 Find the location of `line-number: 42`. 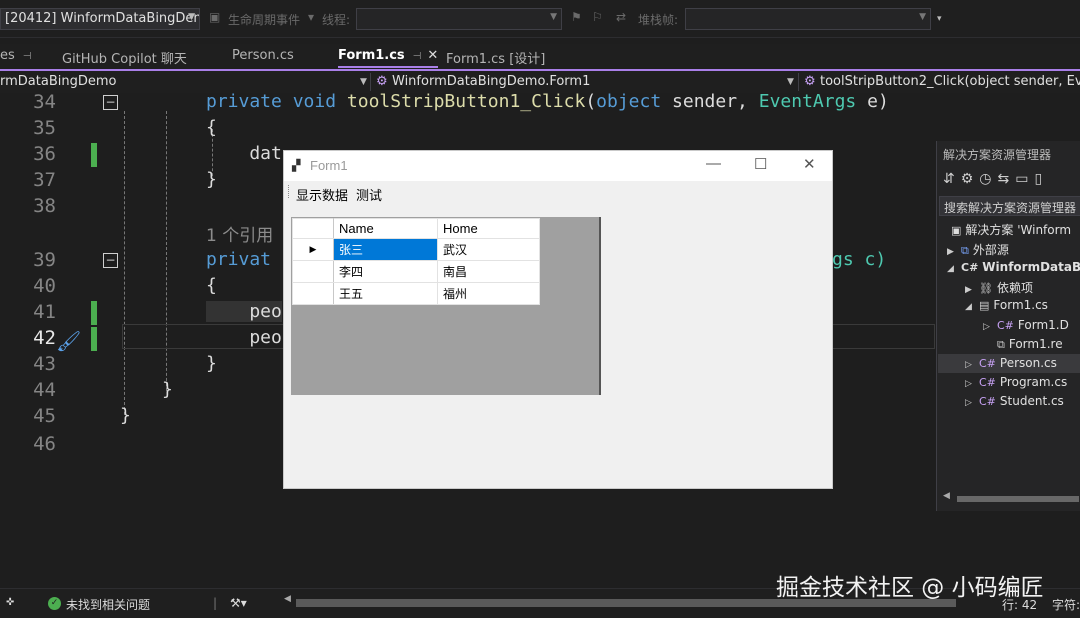

line-number: 42 is located at coordinates (44, 338).